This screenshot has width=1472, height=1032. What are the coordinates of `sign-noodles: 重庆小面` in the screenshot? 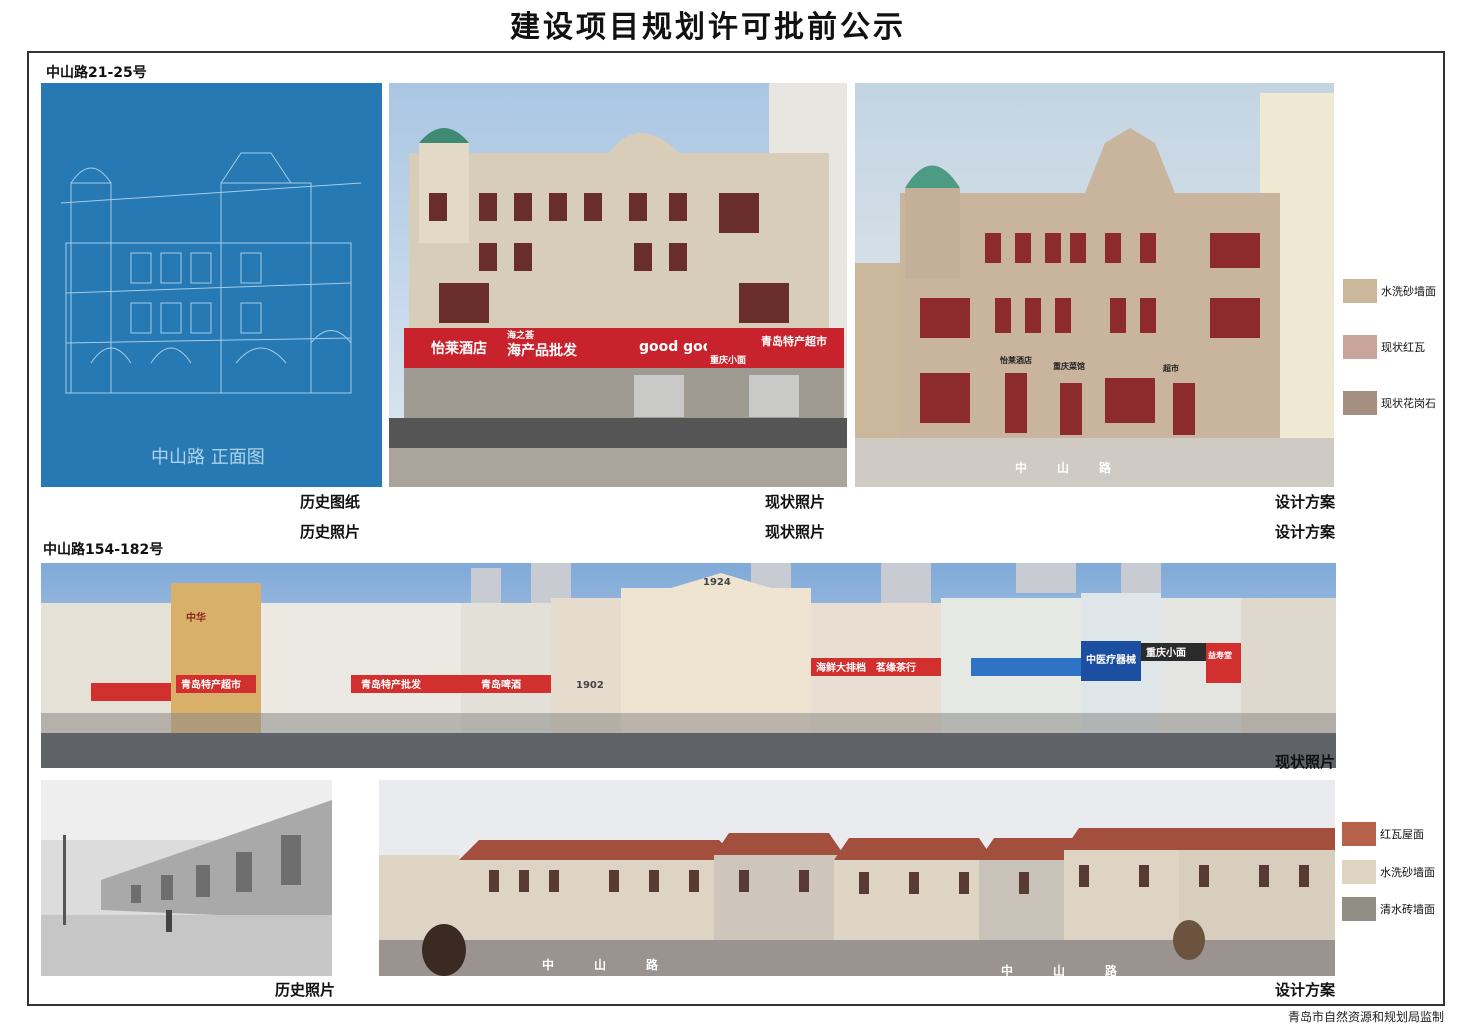 It's located at (728, 360).